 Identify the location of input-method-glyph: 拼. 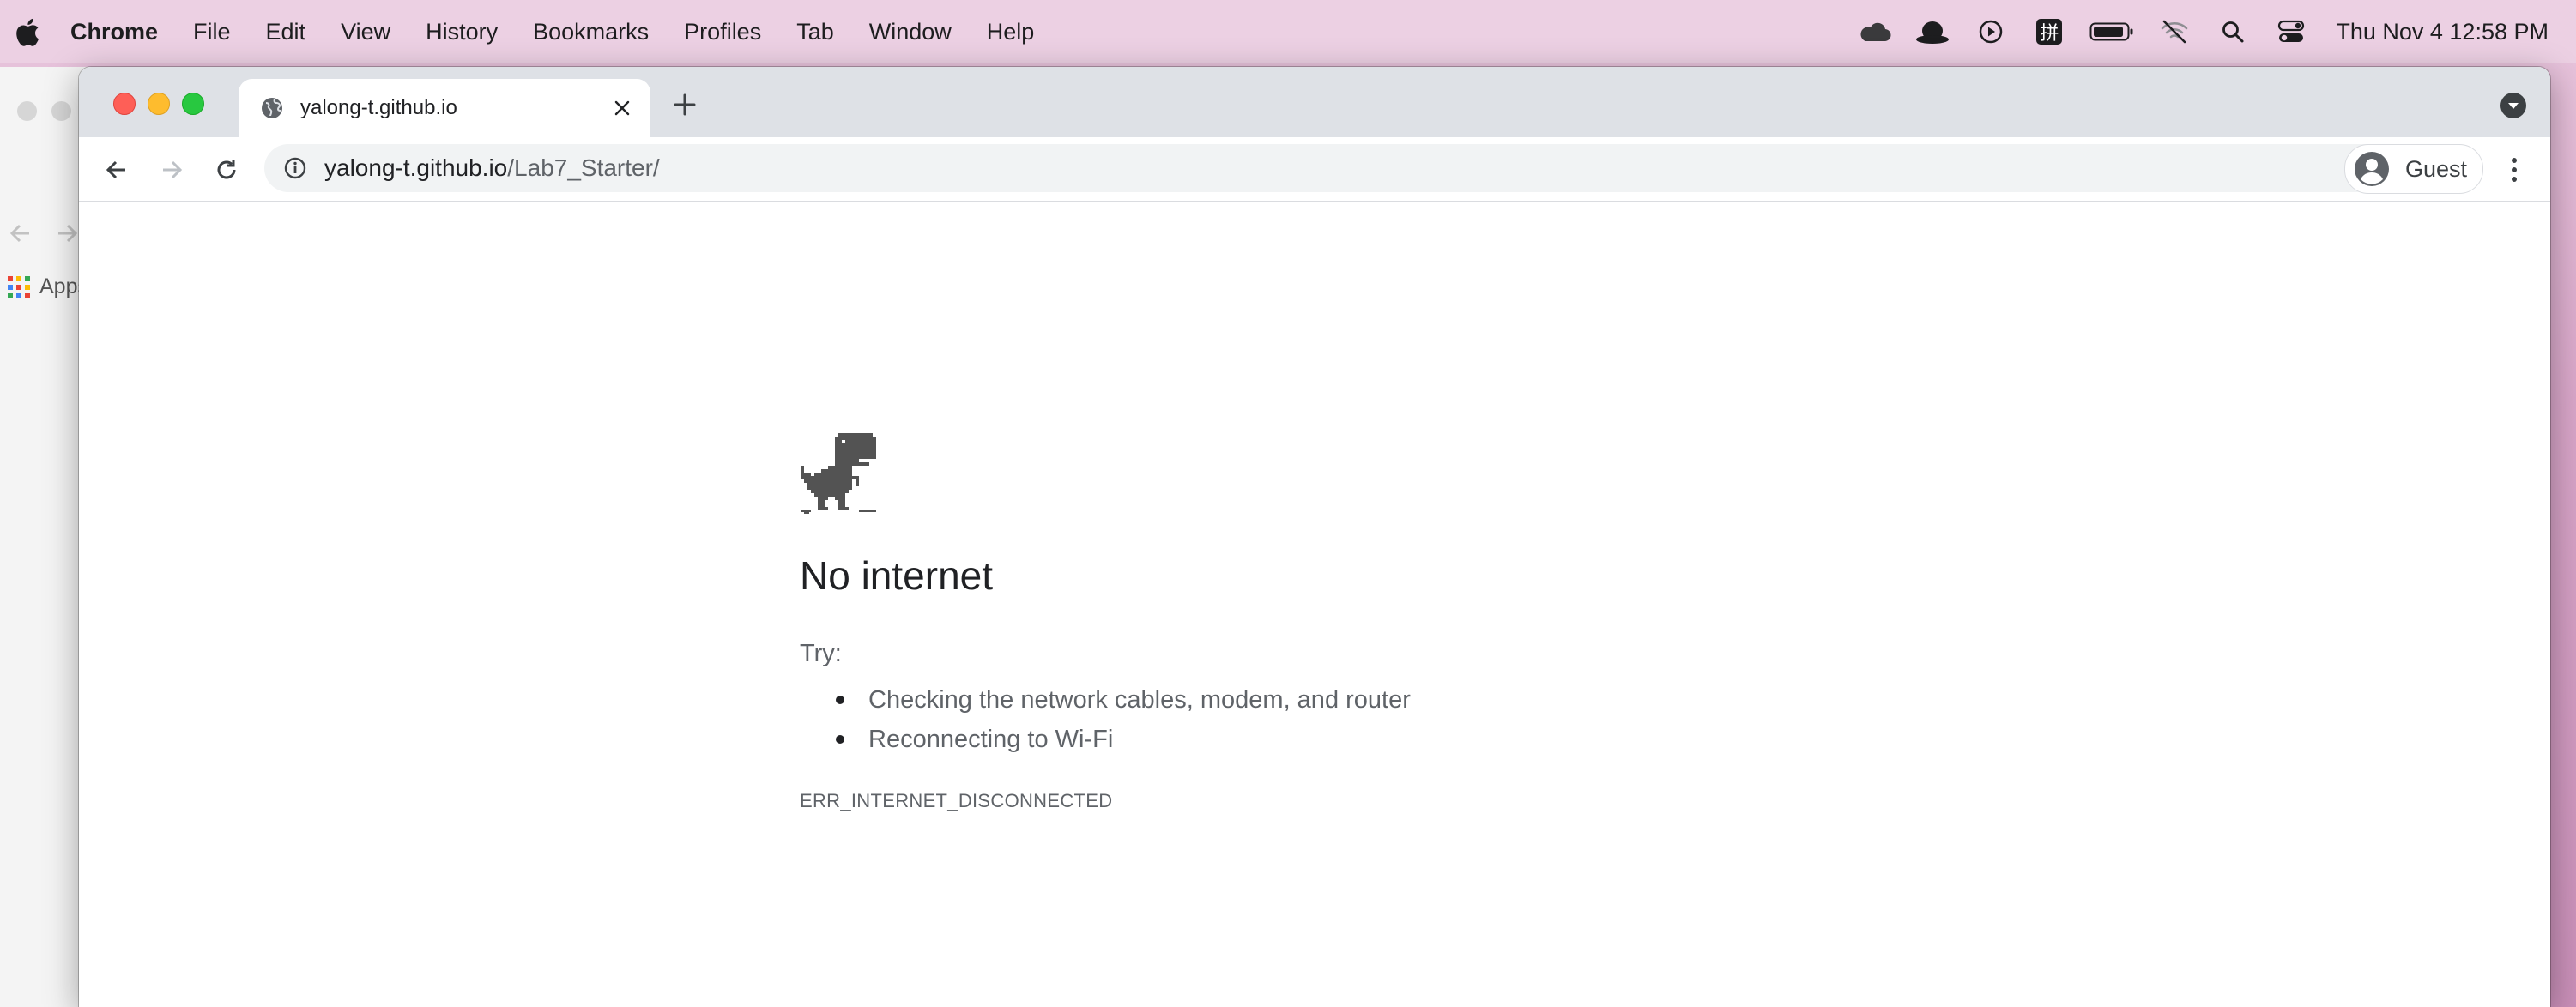
(2049, 32).